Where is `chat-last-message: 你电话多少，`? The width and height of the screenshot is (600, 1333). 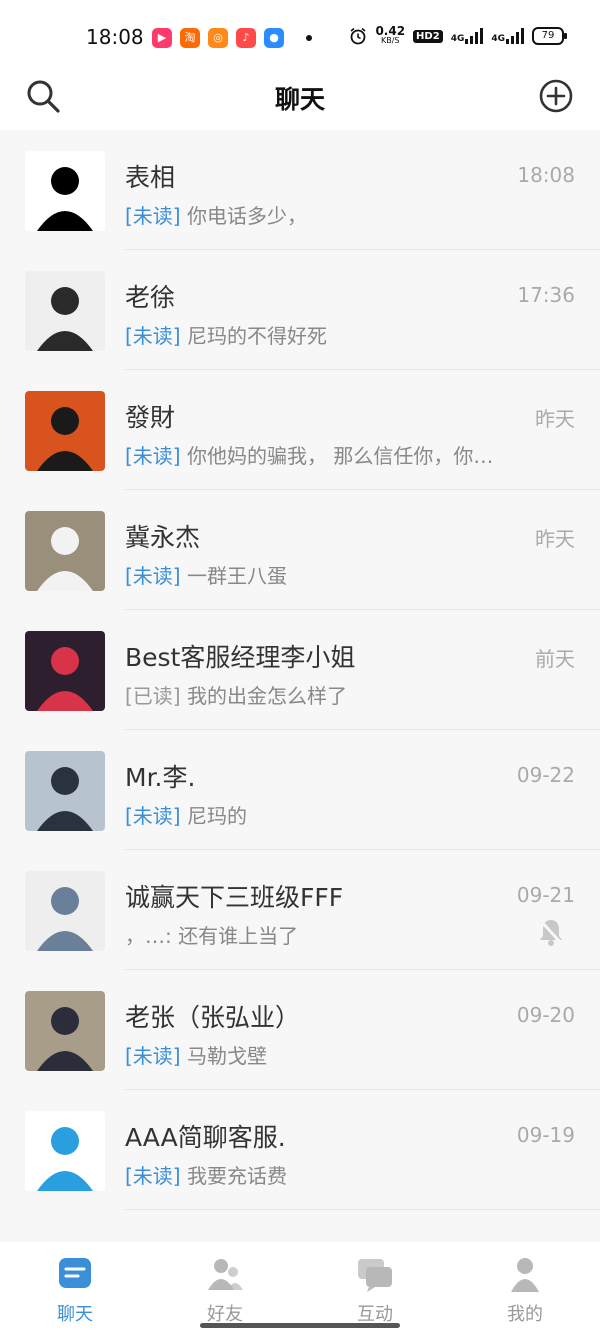 chat-last-message: 你电话多少， is located at coordinates (246, 216).